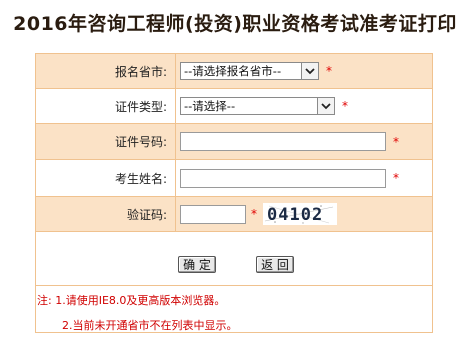 The width and height of the screenshot is (470, 340). What do you see at coordinates (234, 309) in the screenshot?
I see `notes-section: 注: 1.请使用IE8.0及更高版本浏览器。 2.当前未开通省市不在列表中显示。` at bounding box center [234, 309].